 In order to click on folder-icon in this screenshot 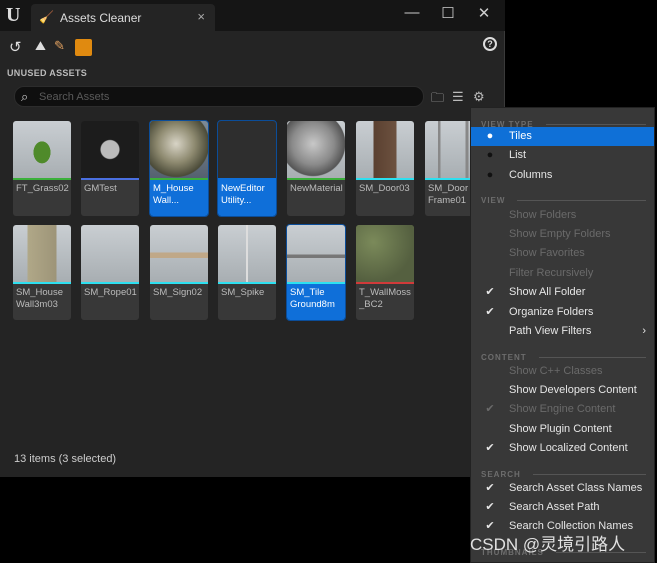, I will do `click(83, 47)`.